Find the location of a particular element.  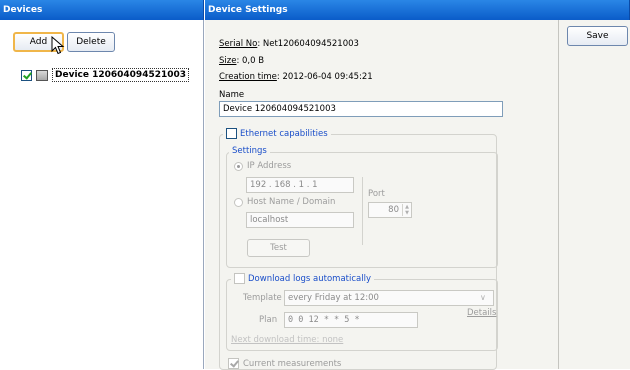

details-link: Details is located at coordinates (481, 313).